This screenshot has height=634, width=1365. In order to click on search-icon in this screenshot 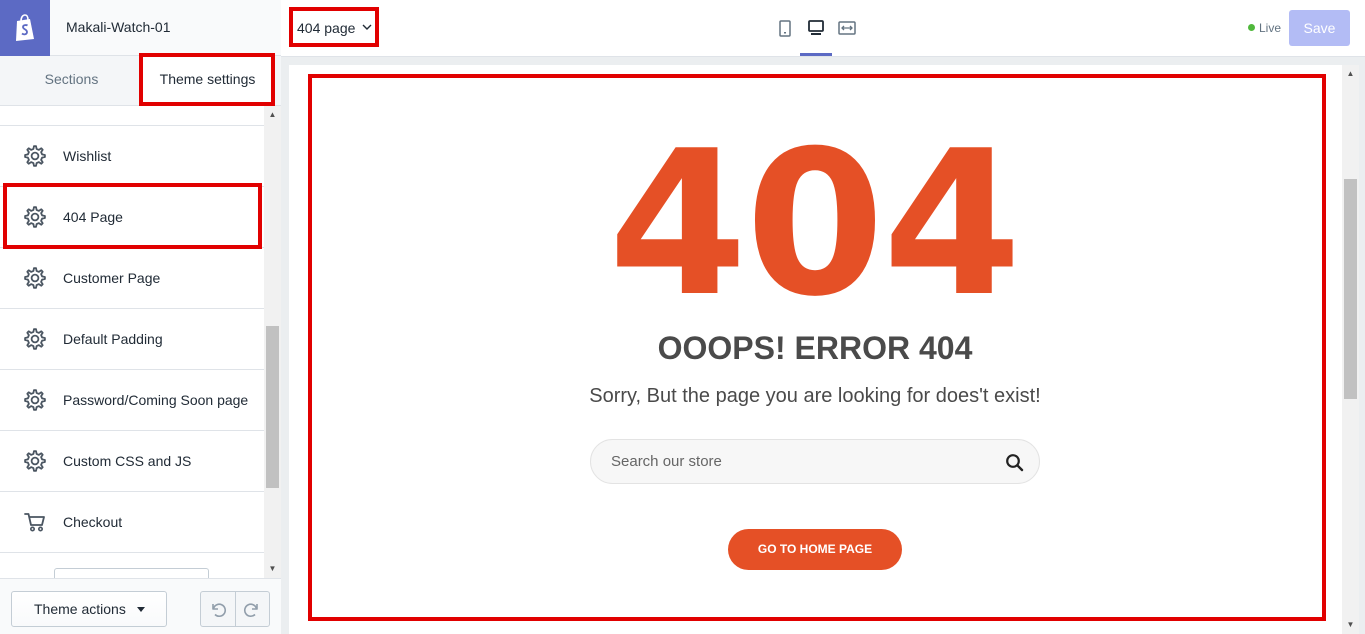, I will do `click(1014, 462)`.